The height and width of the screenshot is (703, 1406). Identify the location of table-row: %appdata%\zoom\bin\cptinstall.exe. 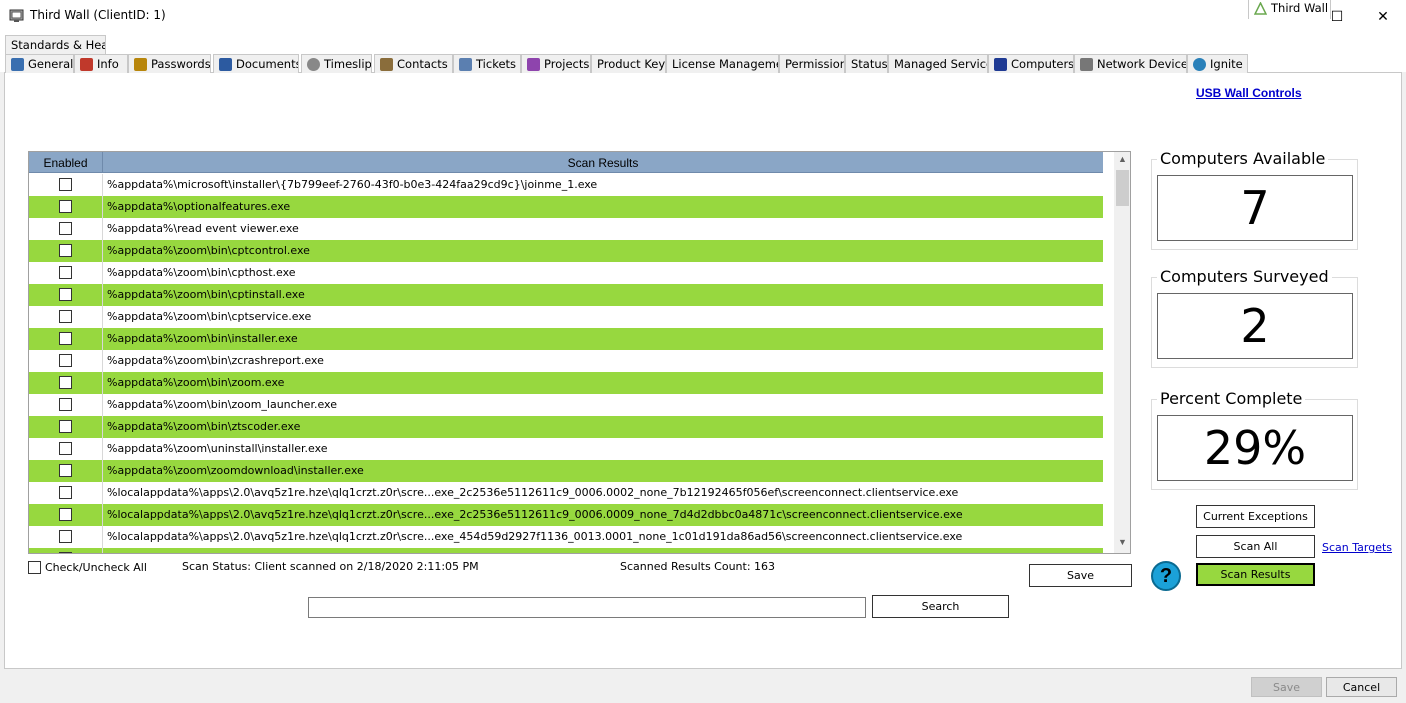
(566, 295).